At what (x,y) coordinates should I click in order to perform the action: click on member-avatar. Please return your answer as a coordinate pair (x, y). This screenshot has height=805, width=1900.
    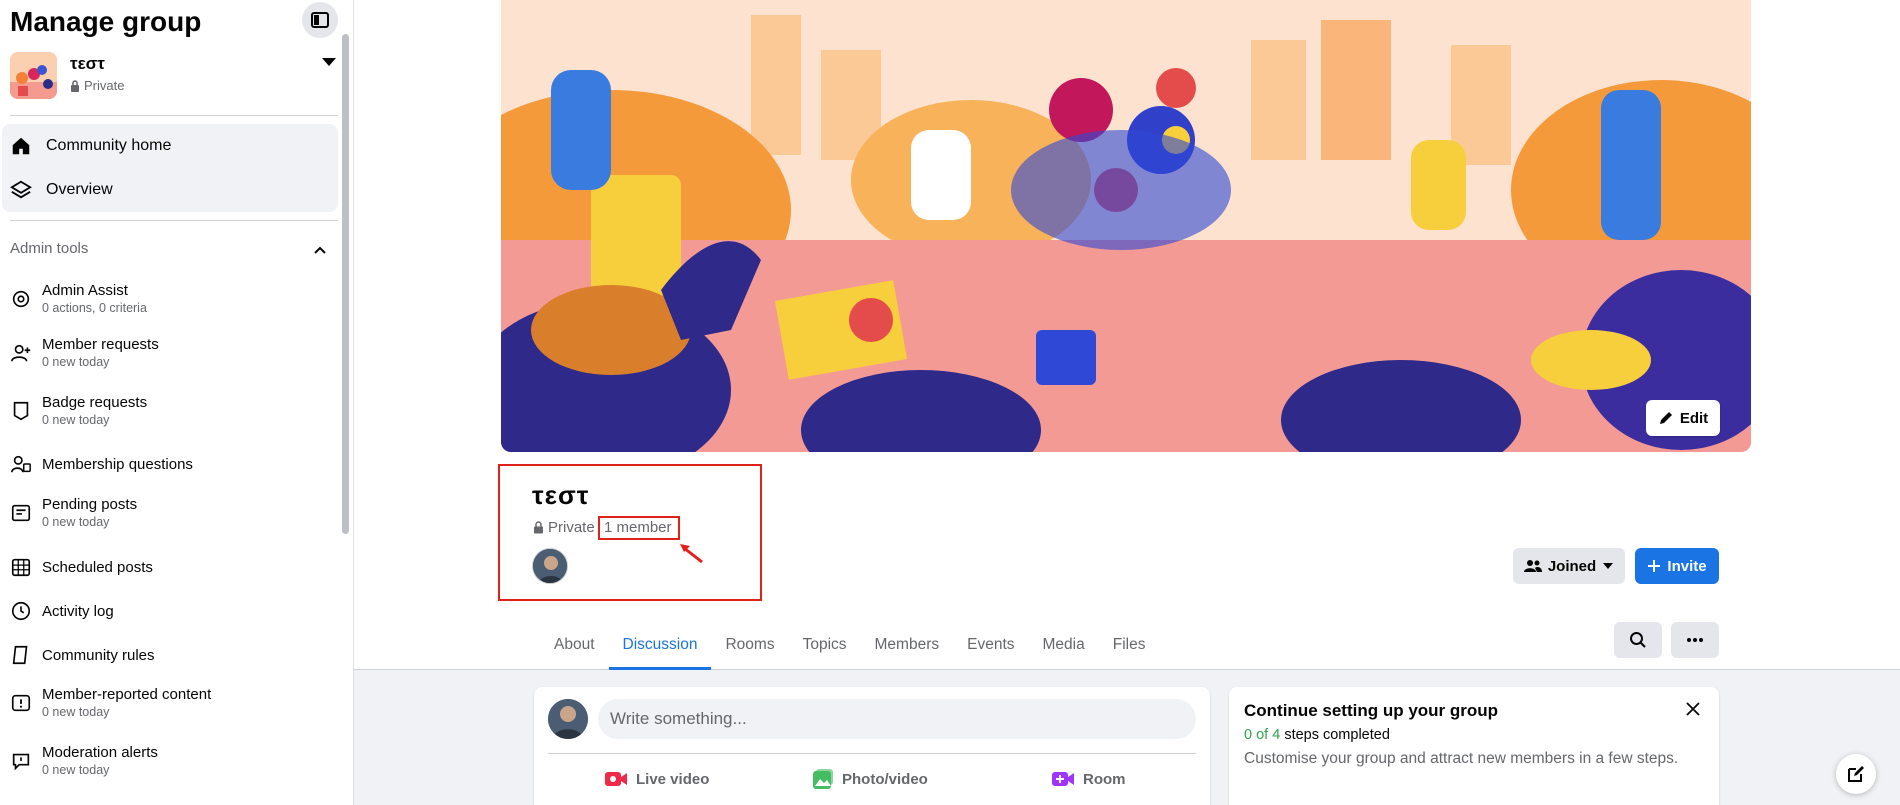
    Looking at the image, I should click on (550, 566).